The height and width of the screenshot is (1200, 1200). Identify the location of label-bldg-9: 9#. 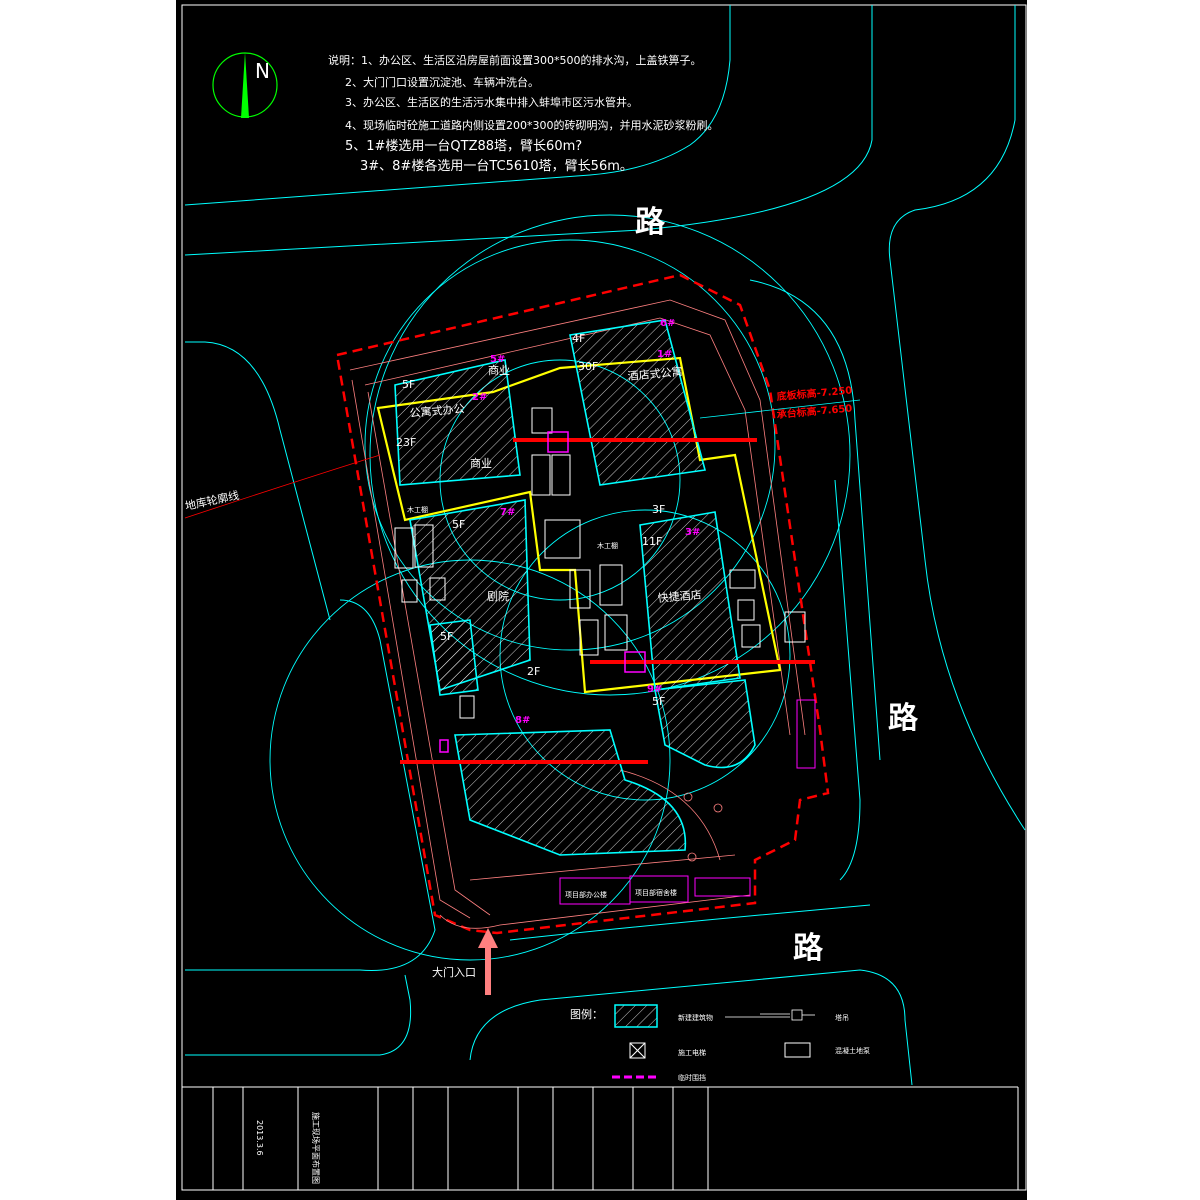
(654, 689).